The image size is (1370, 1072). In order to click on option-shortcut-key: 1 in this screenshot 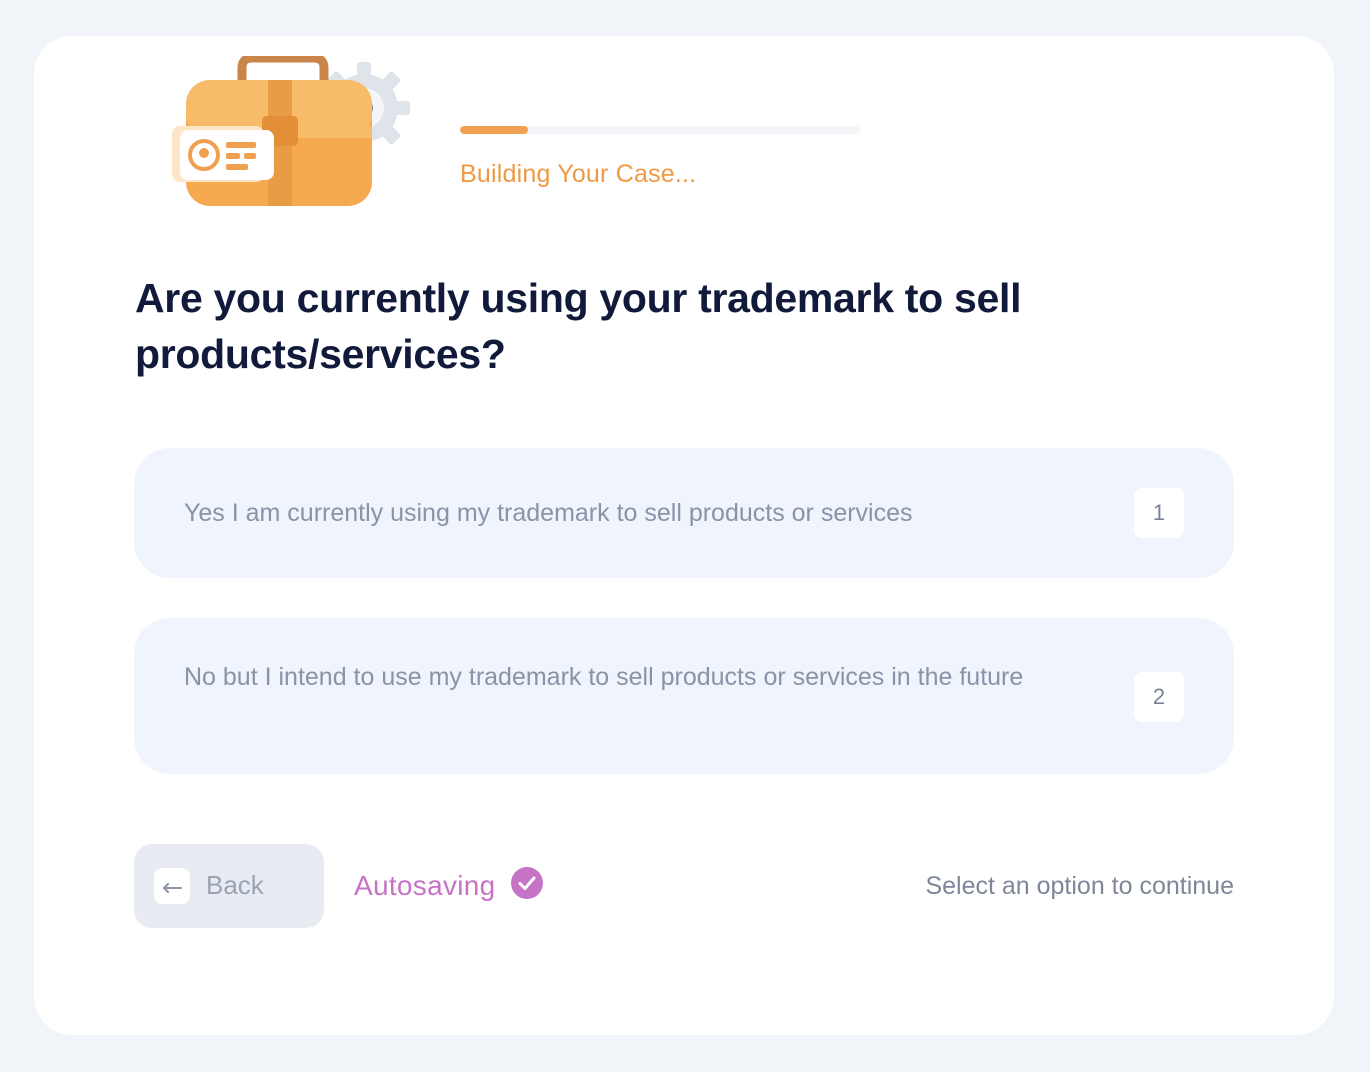, I will do `click(1159, 513)`.